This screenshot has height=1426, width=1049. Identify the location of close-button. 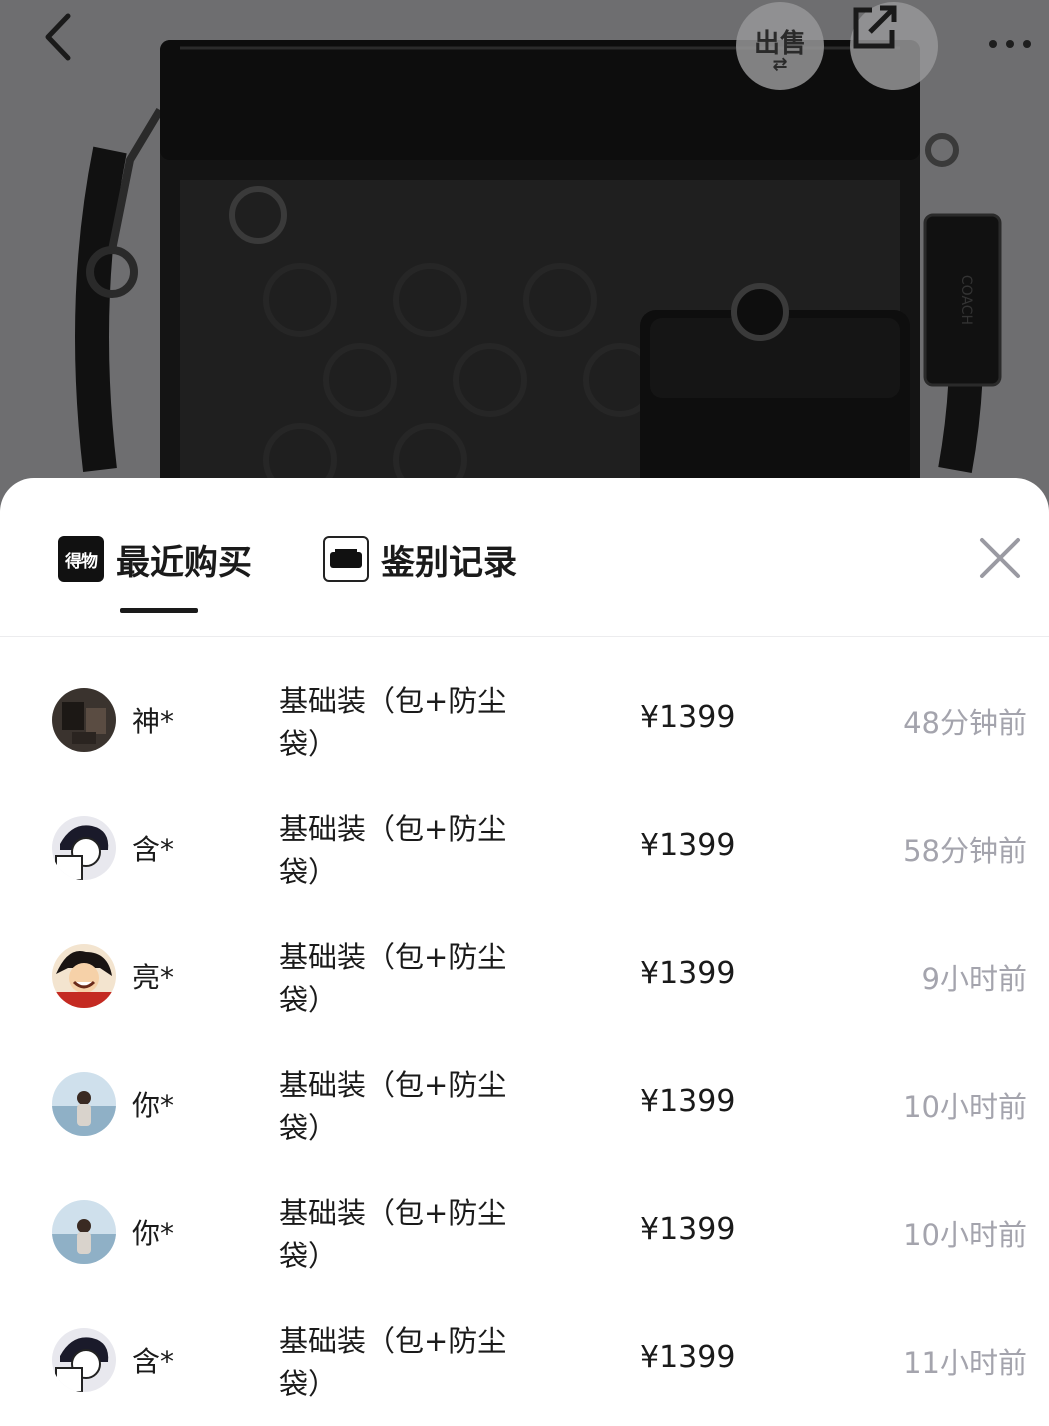
(1000, 558).